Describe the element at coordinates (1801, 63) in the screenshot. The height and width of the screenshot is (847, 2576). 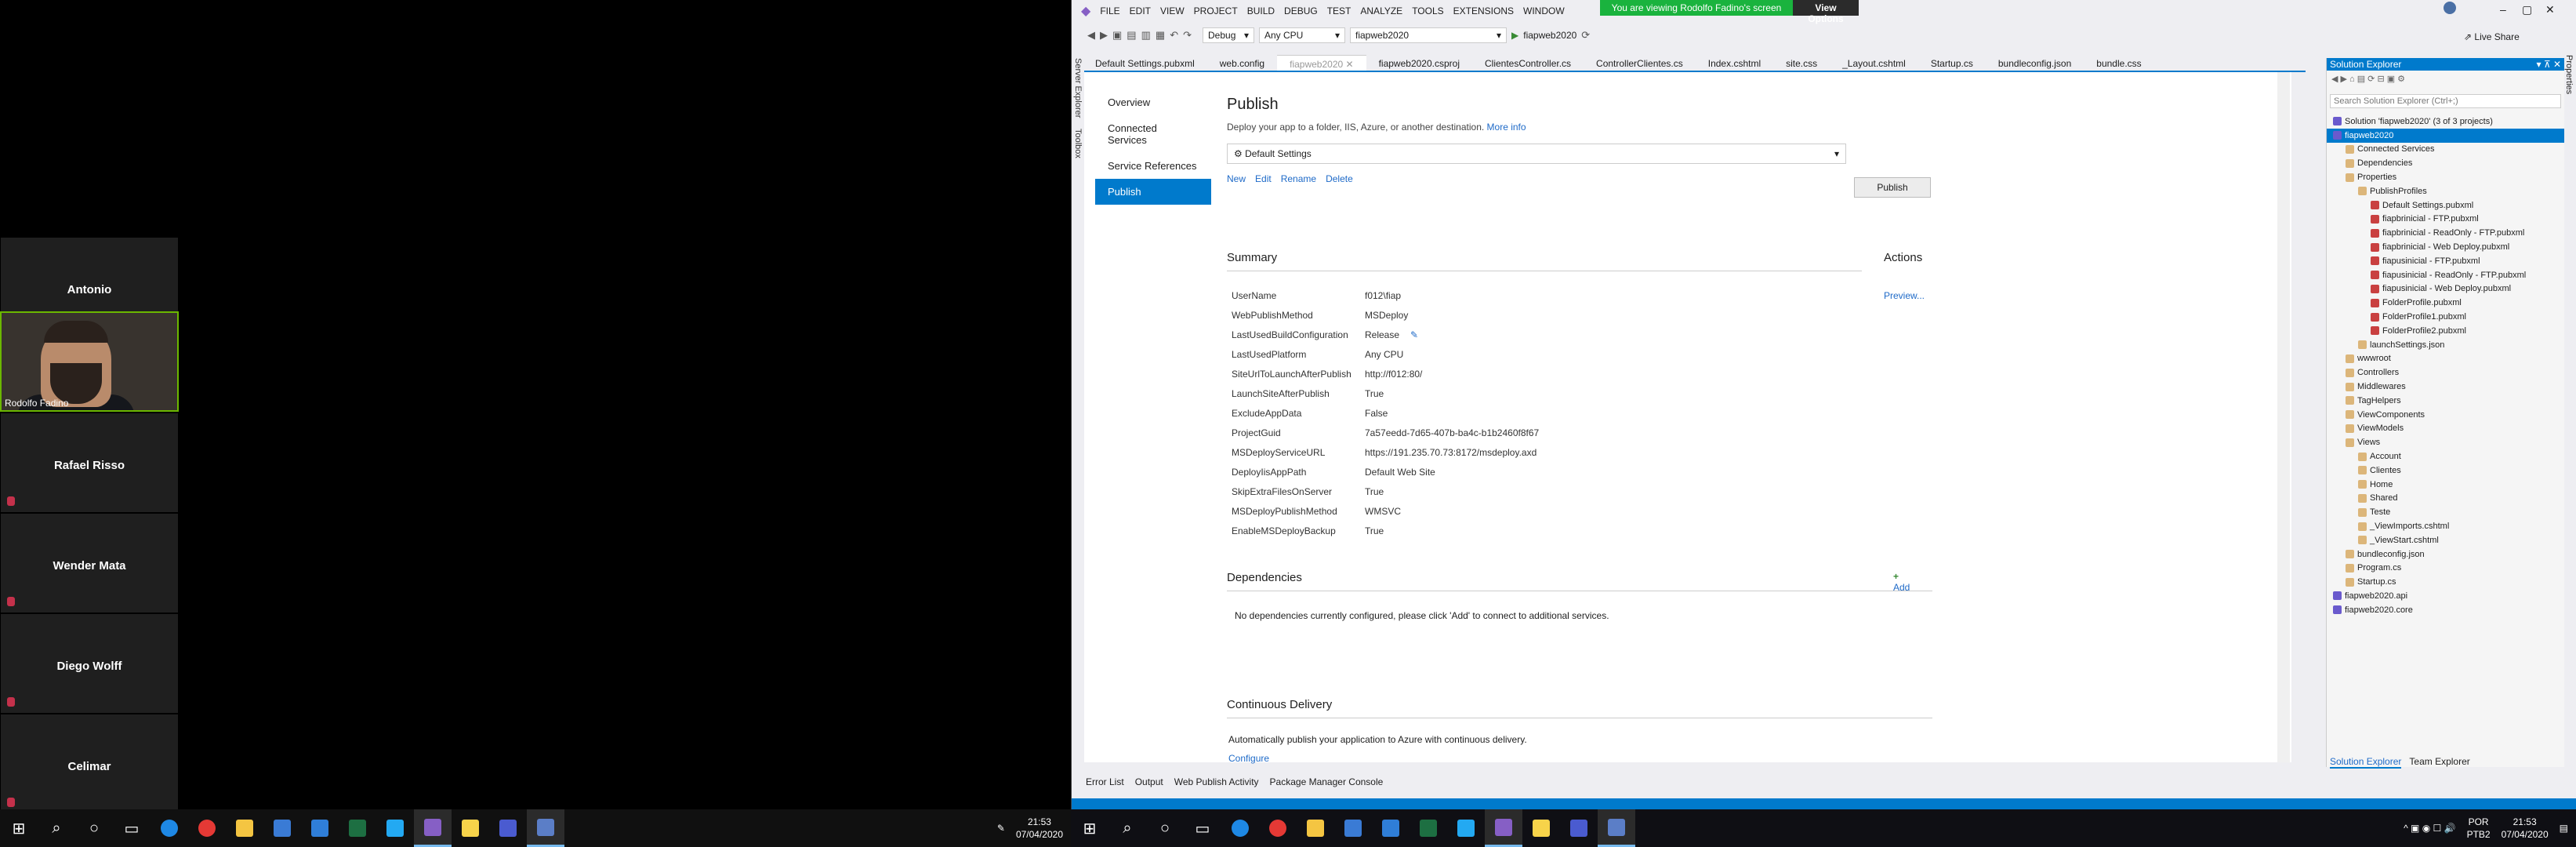
I see `doc-tab: site.css` at that location.